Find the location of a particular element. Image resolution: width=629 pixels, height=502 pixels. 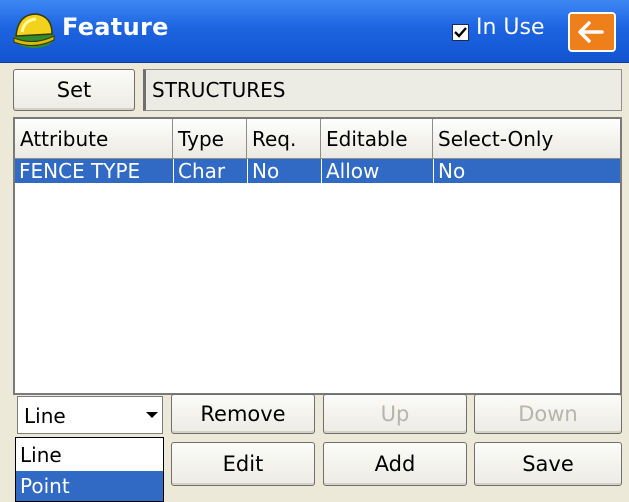

geometry-type-options: Line Point is located at coordinates (89, 469).